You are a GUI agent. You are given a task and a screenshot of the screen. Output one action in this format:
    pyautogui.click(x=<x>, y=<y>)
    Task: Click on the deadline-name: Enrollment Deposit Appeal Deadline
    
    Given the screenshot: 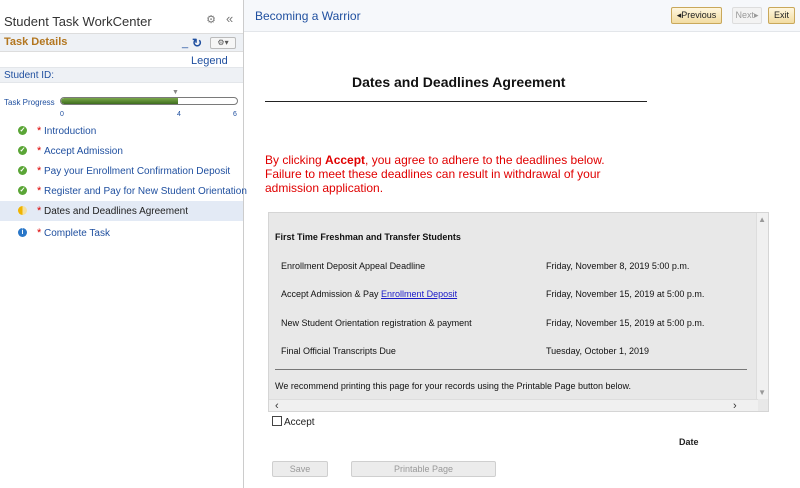 What is the action you would take?
    pyautogui.click(x=353, y=266)
    